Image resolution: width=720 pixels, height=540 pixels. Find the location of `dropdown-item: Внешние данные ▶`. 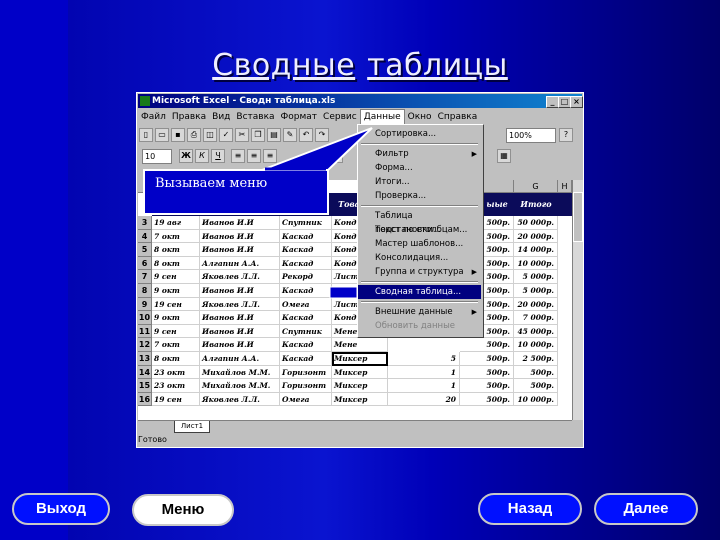

dropdown-item: Внешние данные ▶ is located at coordinates (419, 312).